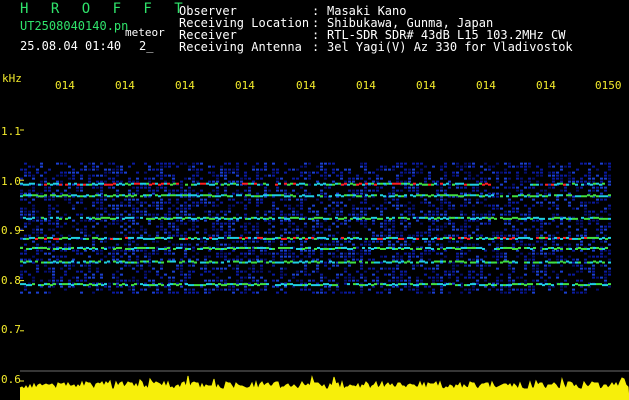 The width and height of the screenshot is (629, 400). What do you see at coordinates (145, 32) in the screenshot?
I see `meteor-tag: meteor` at bounding box center [145, 32].